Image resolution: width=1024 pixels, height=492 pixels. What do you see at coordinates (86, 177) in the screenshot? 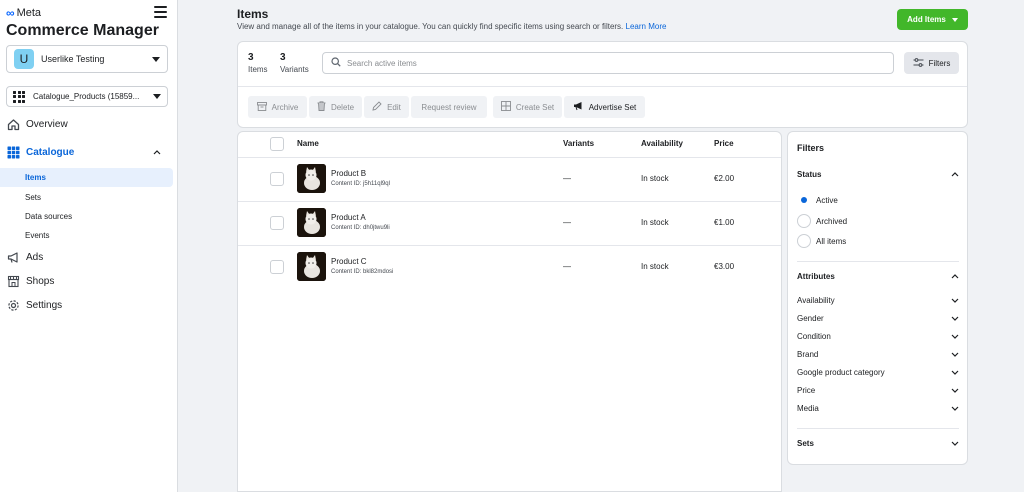
I see `sidebar-item-items: Items` at bounding box center [86, 177].